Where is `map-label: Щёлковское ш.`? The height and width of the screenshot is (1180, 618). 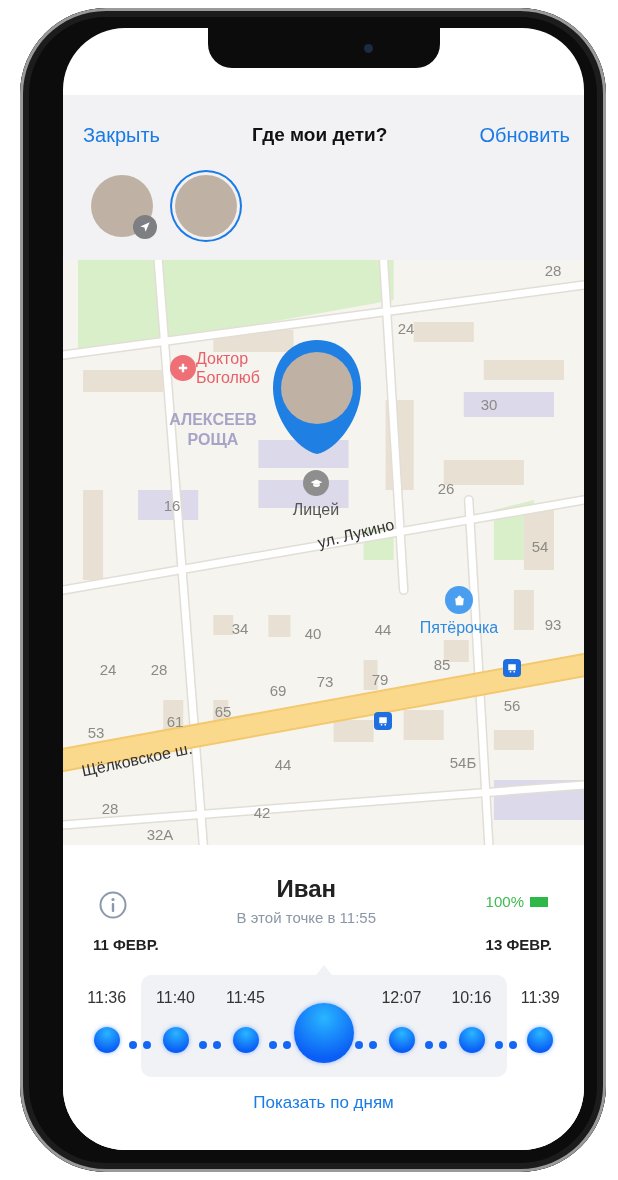
map-label: Щёлковское ш. is located at coordinates (137, 760).